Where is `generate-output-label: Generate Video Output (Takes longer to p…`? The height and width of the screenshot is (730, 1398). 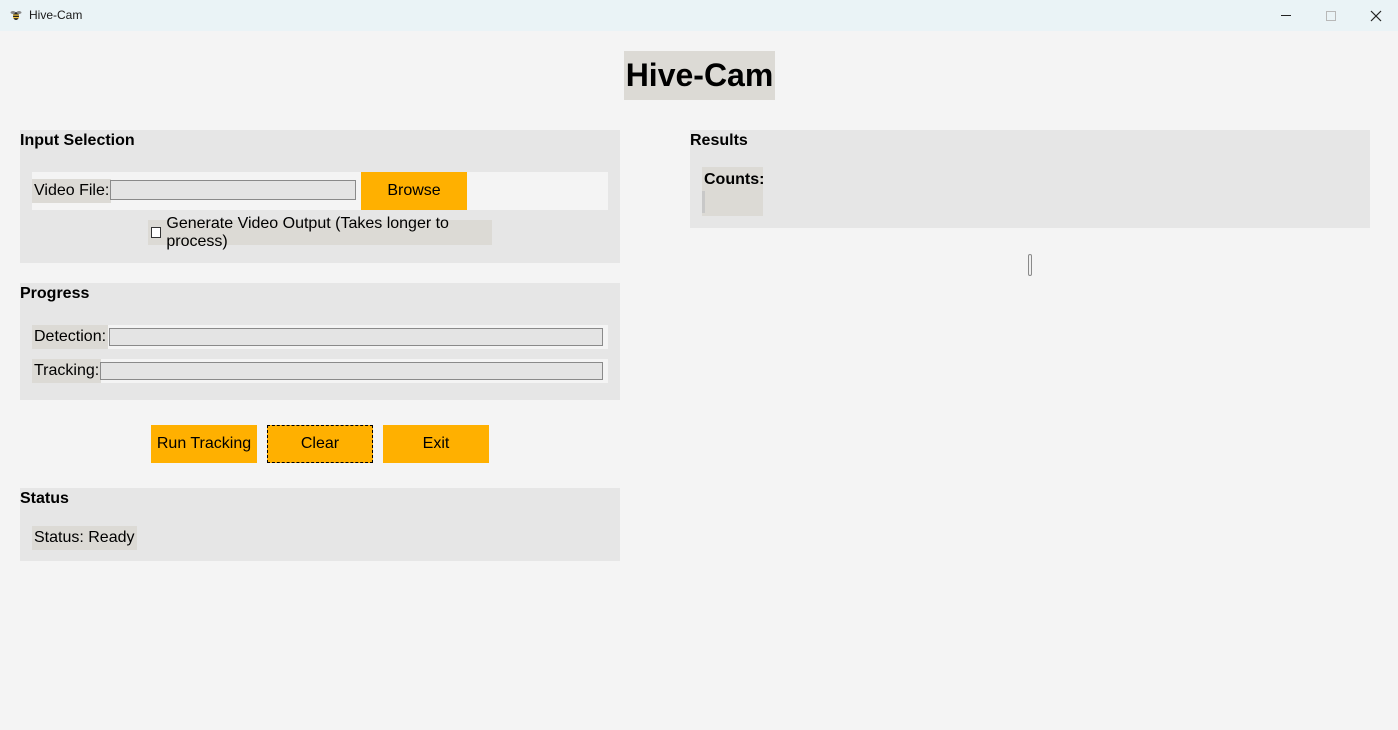 generate-output-label: Generate Video Output (Takes longer to p… is located at coordinates (307, 232).